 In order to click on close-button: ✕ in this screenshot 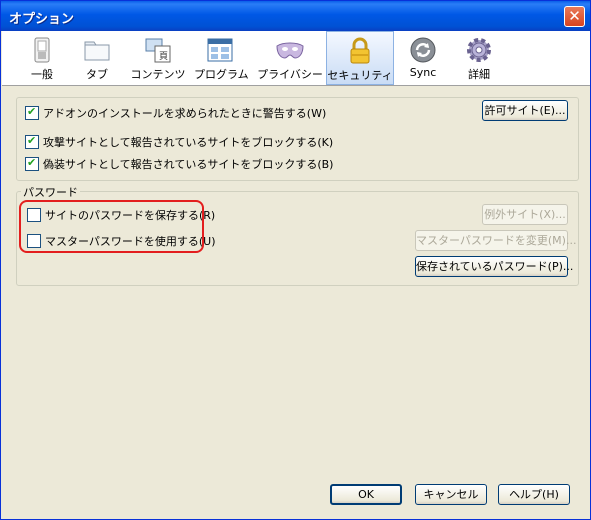, I will do `click(574, 16)`.